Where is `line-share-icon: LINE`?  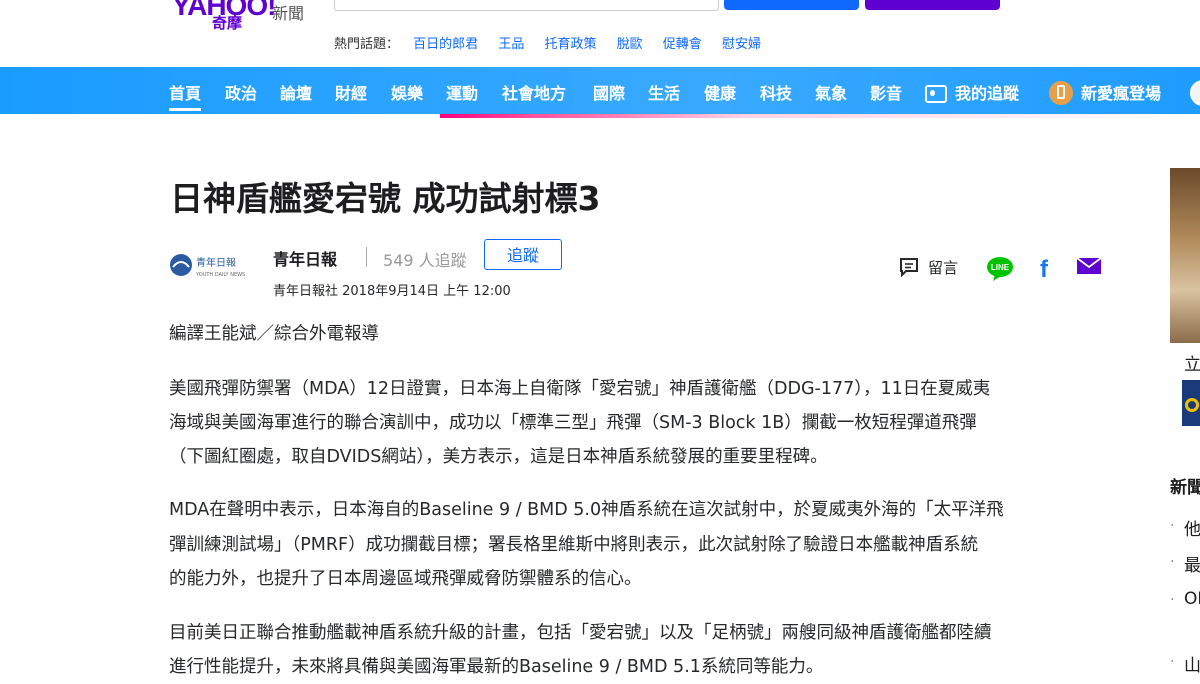 line-share-icon: LINE is located at coordinates (1000, 269).